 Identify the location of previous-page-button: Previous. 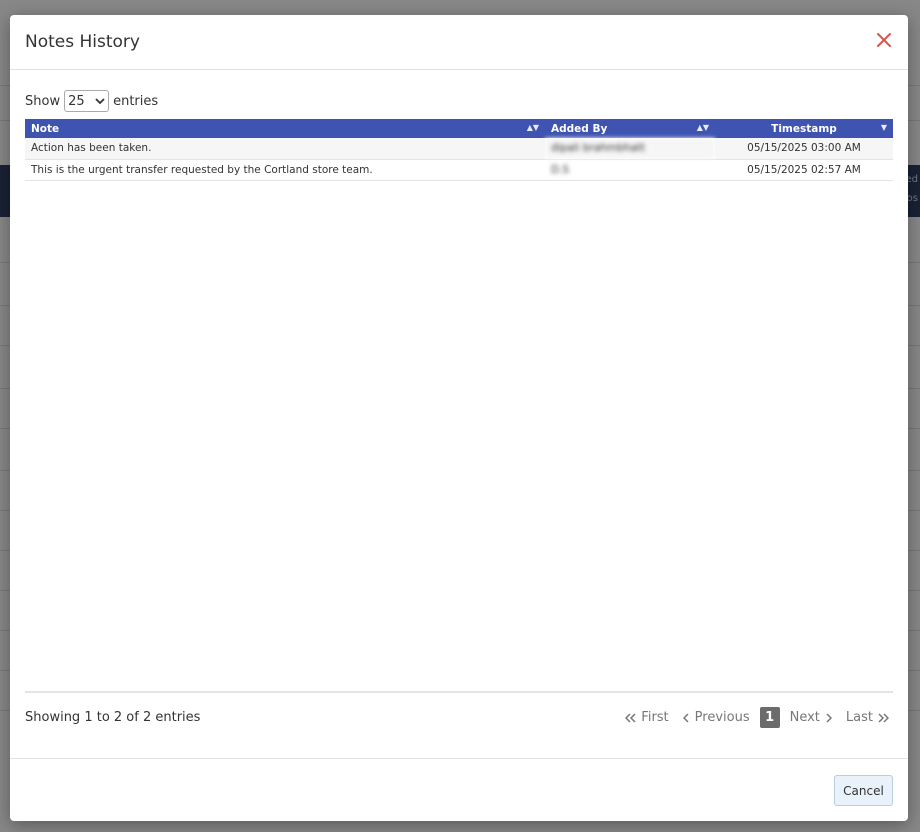
(716, 717).